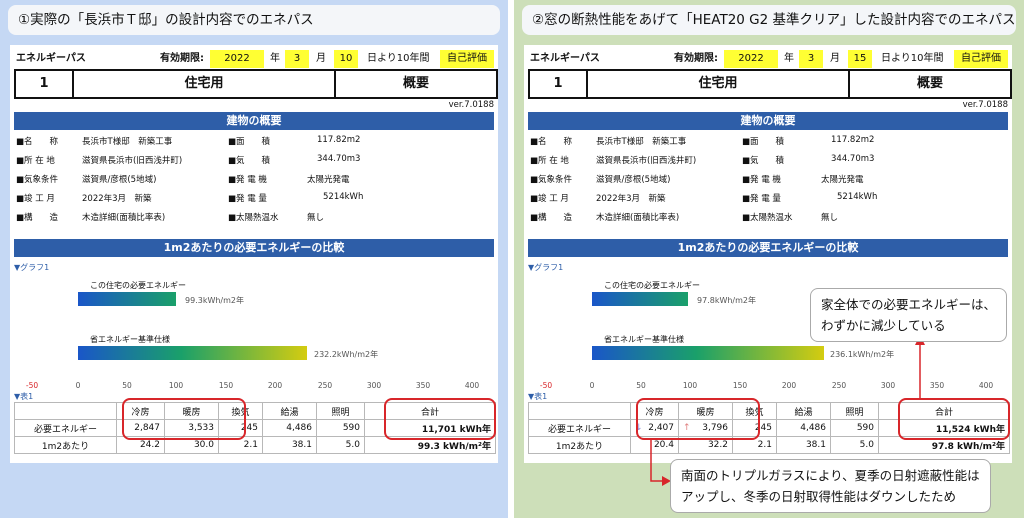 The image size is (1024, 518). I want to click on table-cell: 590, so click(340, 428).